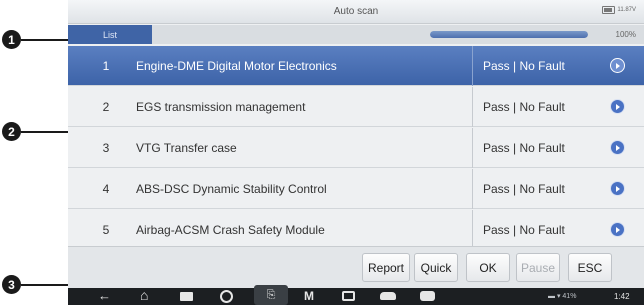  I want to click on tab-list-label: List, so click(109, 34).